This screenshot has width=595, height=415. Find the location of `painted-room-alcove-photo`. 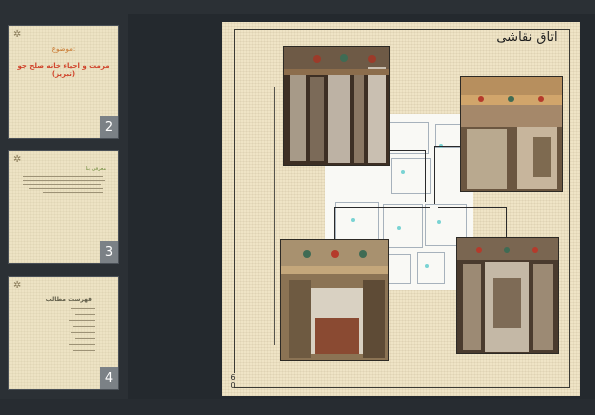

painted-room-alcove-photo is located at coordinates (507, 295).